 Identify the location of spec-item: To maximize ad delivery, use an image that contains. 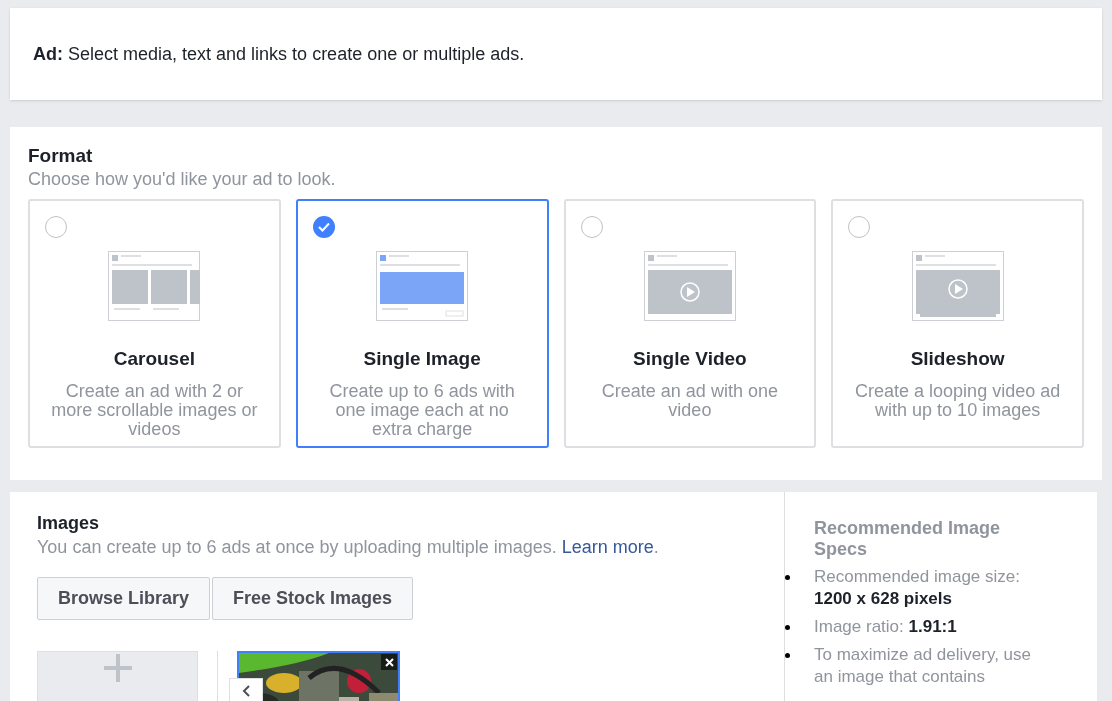
(923, 666).